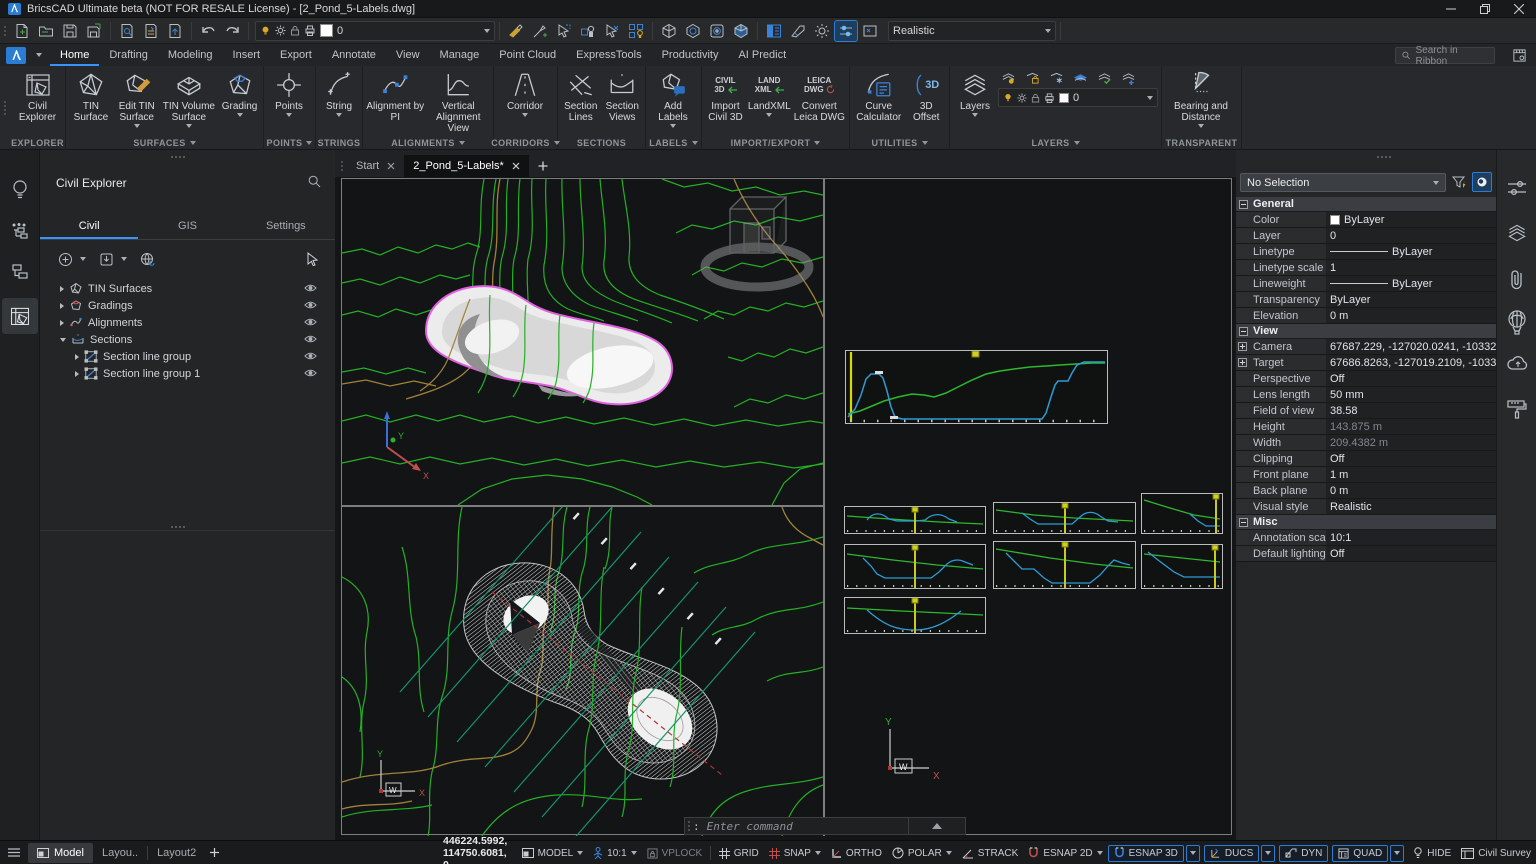 The width and height of the screenshot is (1536, 864). What do you see at coordinates (741, 31) in the screenshot?
I see `visual-style-cube-icon` at bounding box center [741, 31].